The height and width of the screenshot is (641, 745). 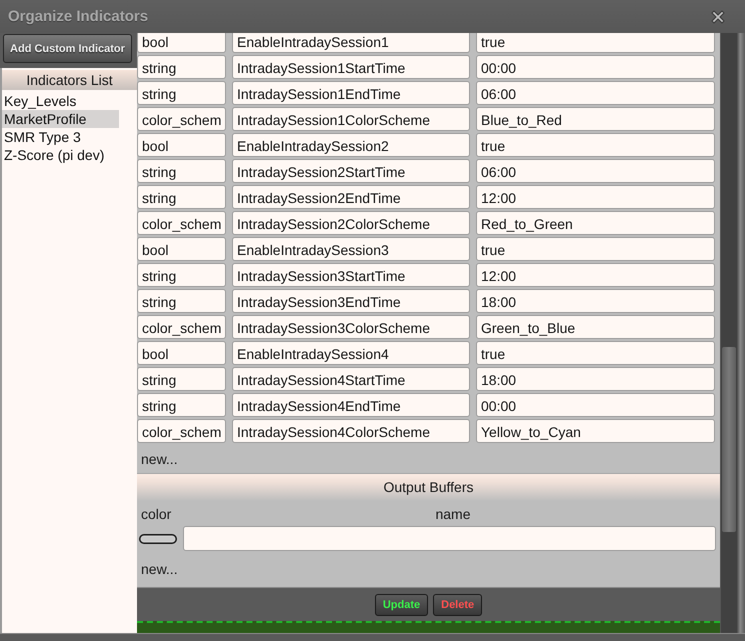 What do you see at coordinates (78, 16) in the screenshot?
I see `window-title: Organize Indicators` at bounding box center [78, 16].